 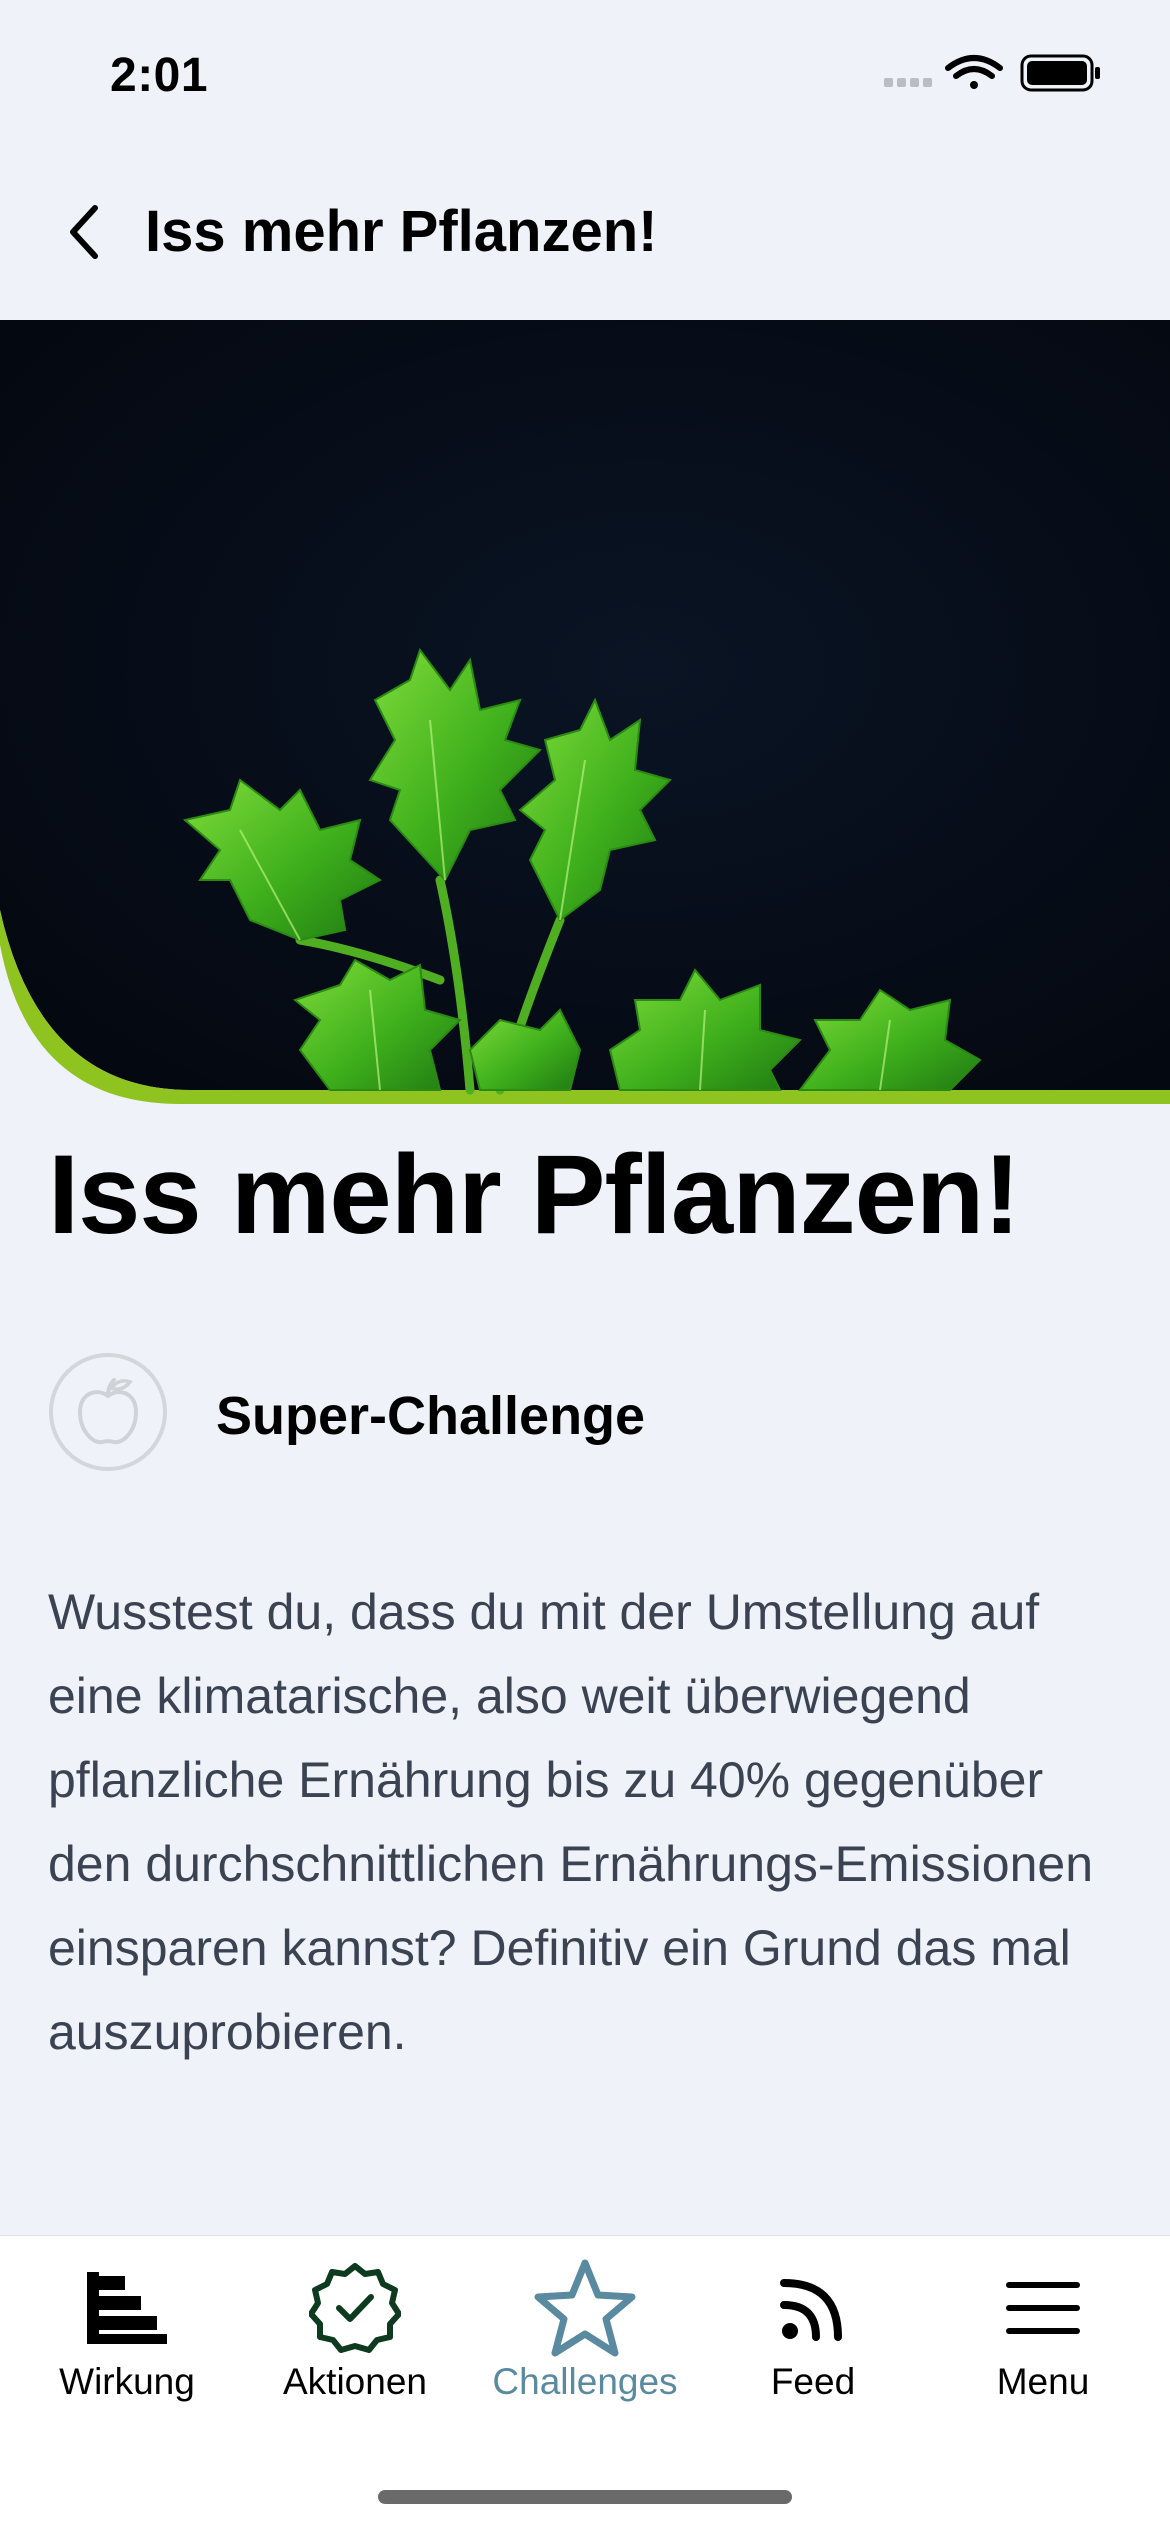 What do you see at coordinates (1060, 73) in the screenshot?
I see `battery-icon` at bounding box center [1060, 73].